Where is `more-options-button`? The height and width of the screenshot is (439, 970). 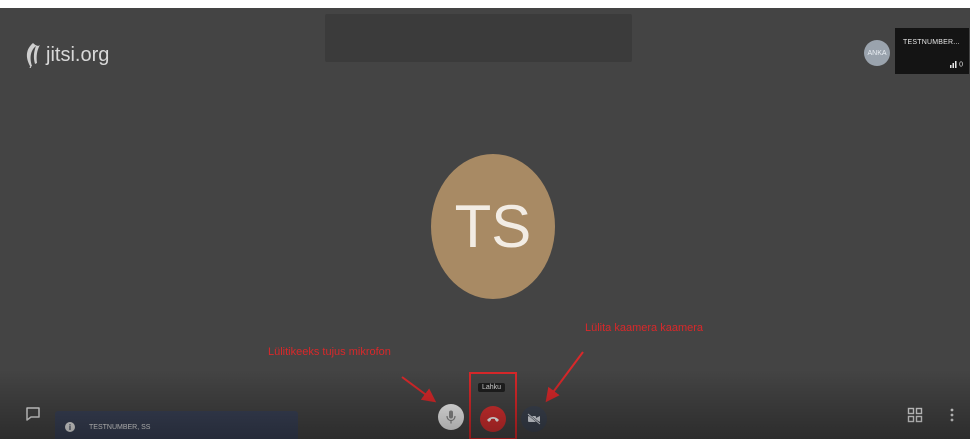 more-options-button is located at coordinates (952, 415).